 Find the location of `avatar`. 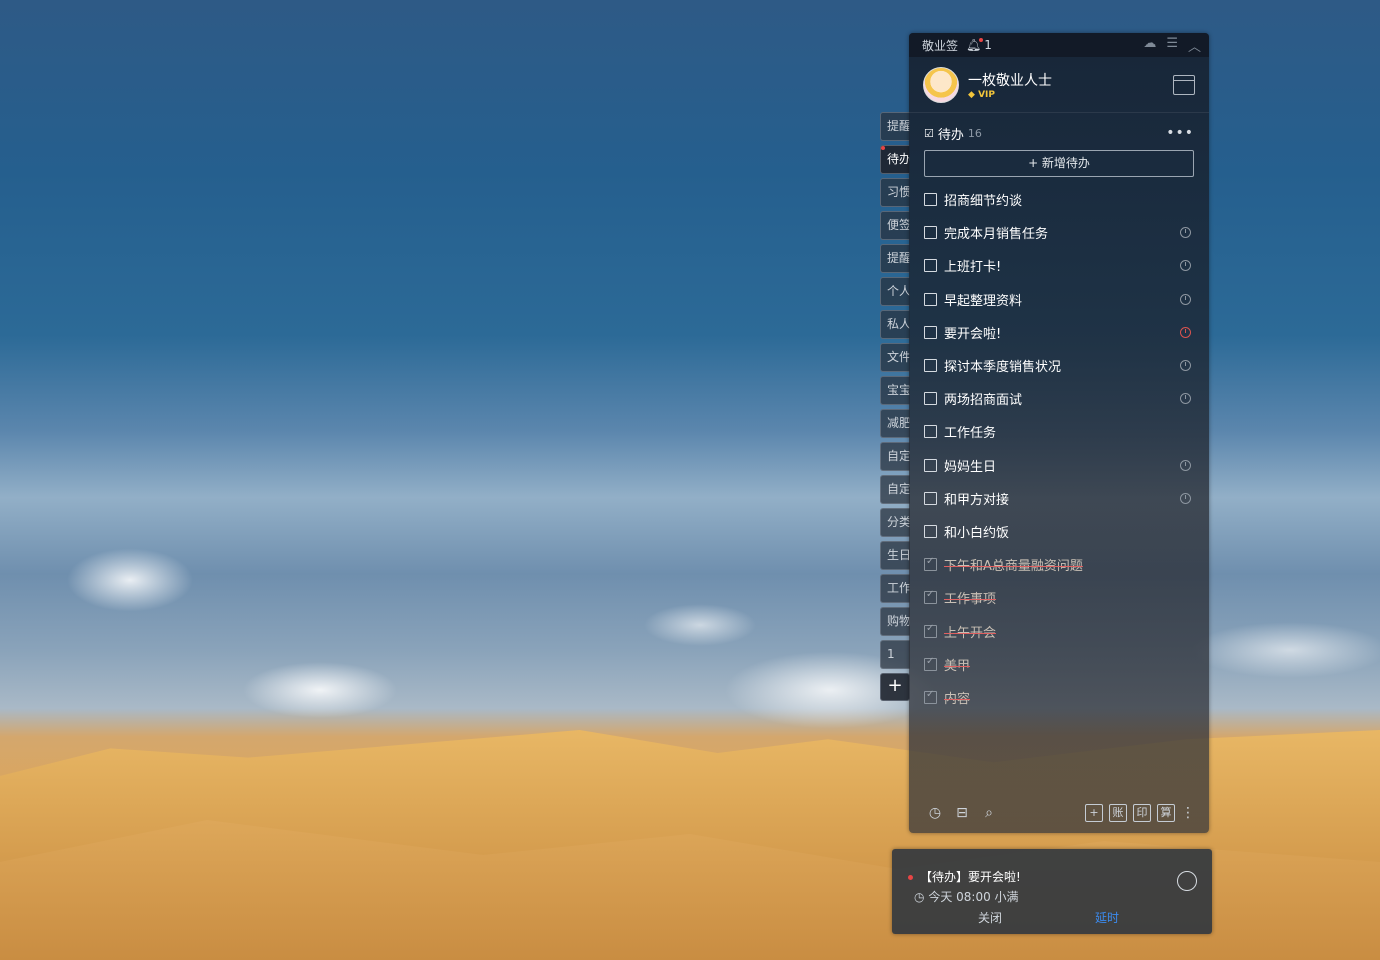

avatar is located at coordinates (941, 84).